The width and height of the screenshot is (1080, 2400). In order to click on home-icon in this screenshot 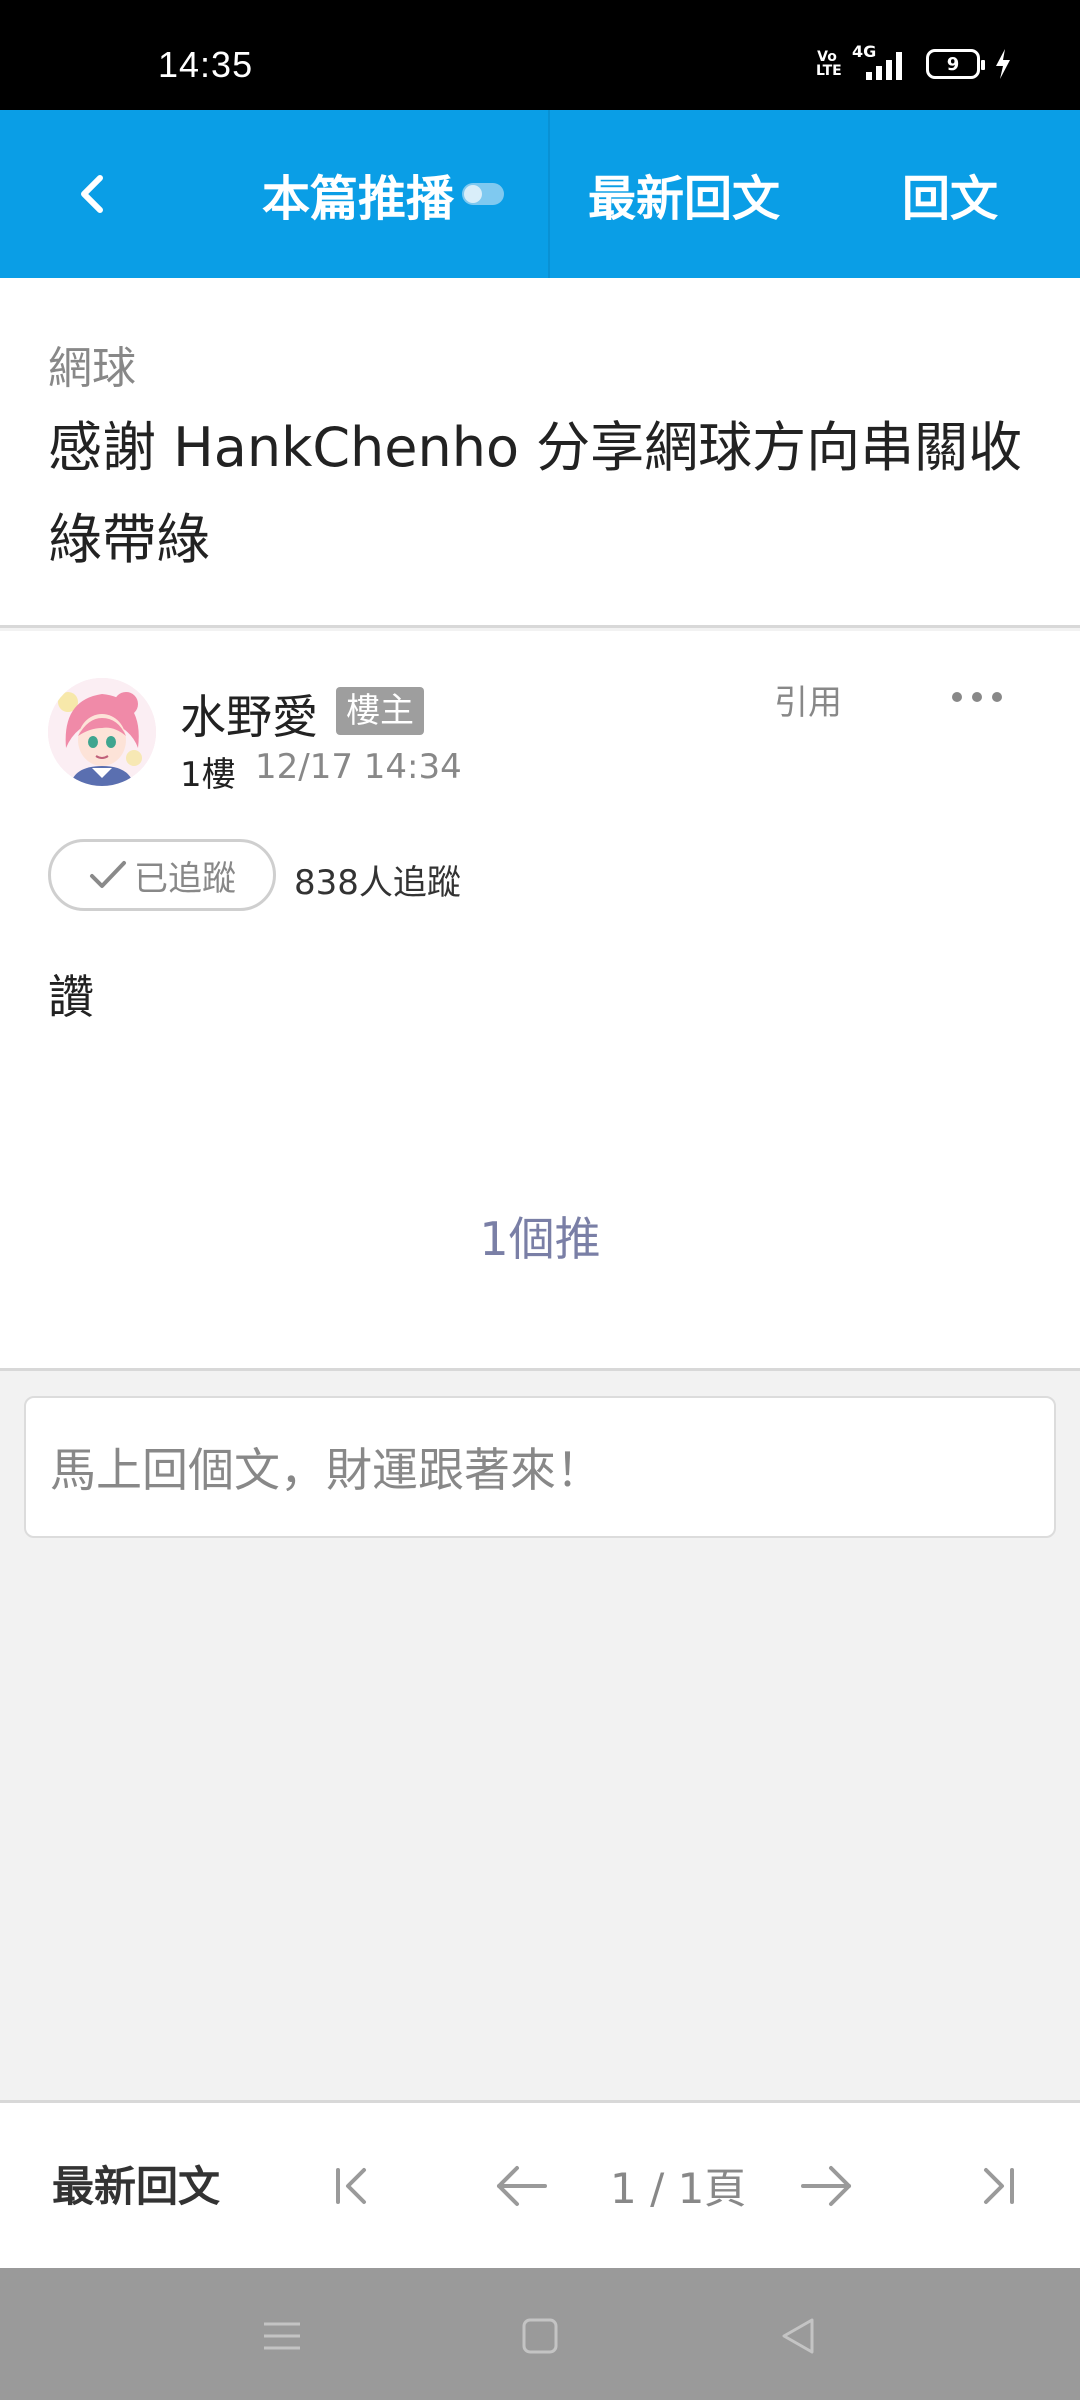, I will do `click(540, 2336)`.